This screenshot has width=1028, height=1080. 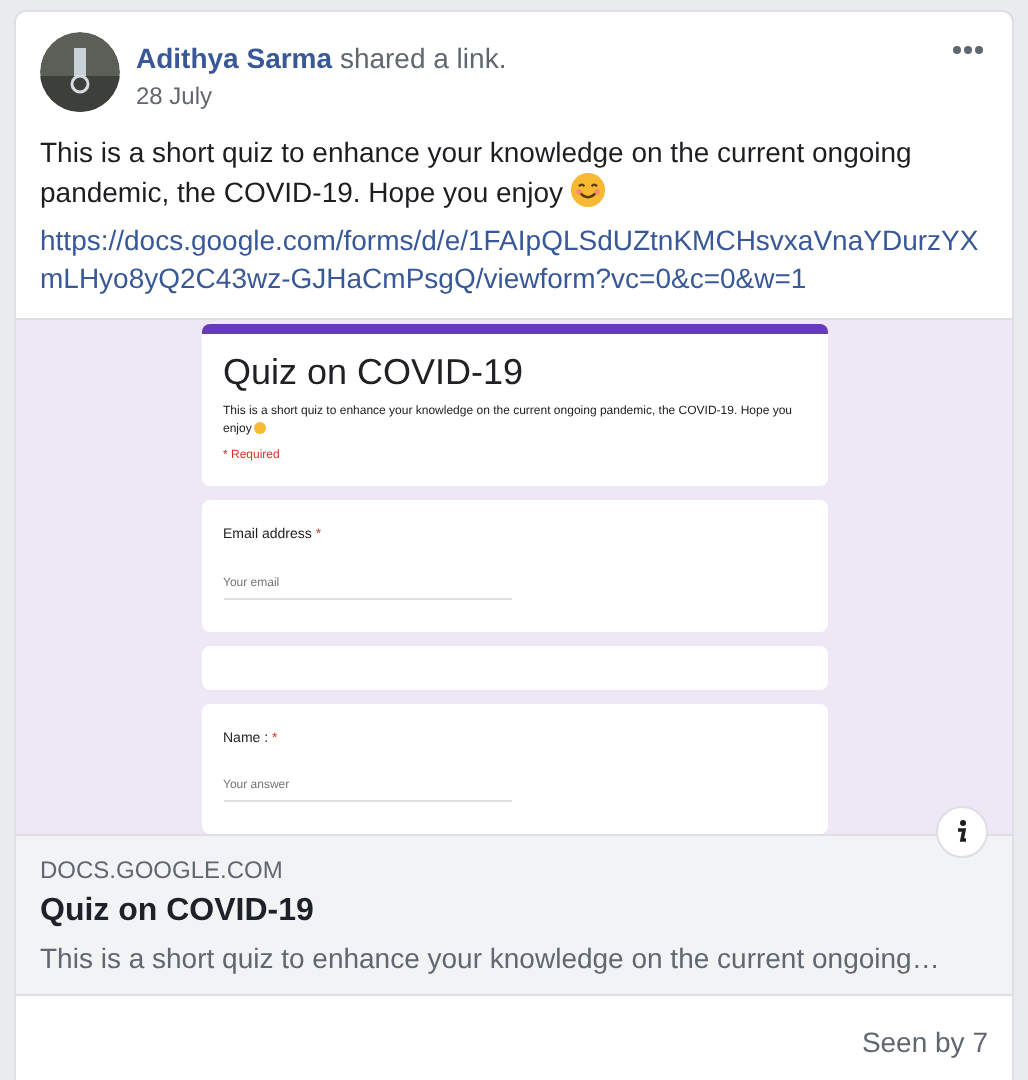 What do you see at coordinates (162, 870) in the screenshot?
I see `link-domain: DOCS.GOOGLE.COM` at bounding box center [162, 870].